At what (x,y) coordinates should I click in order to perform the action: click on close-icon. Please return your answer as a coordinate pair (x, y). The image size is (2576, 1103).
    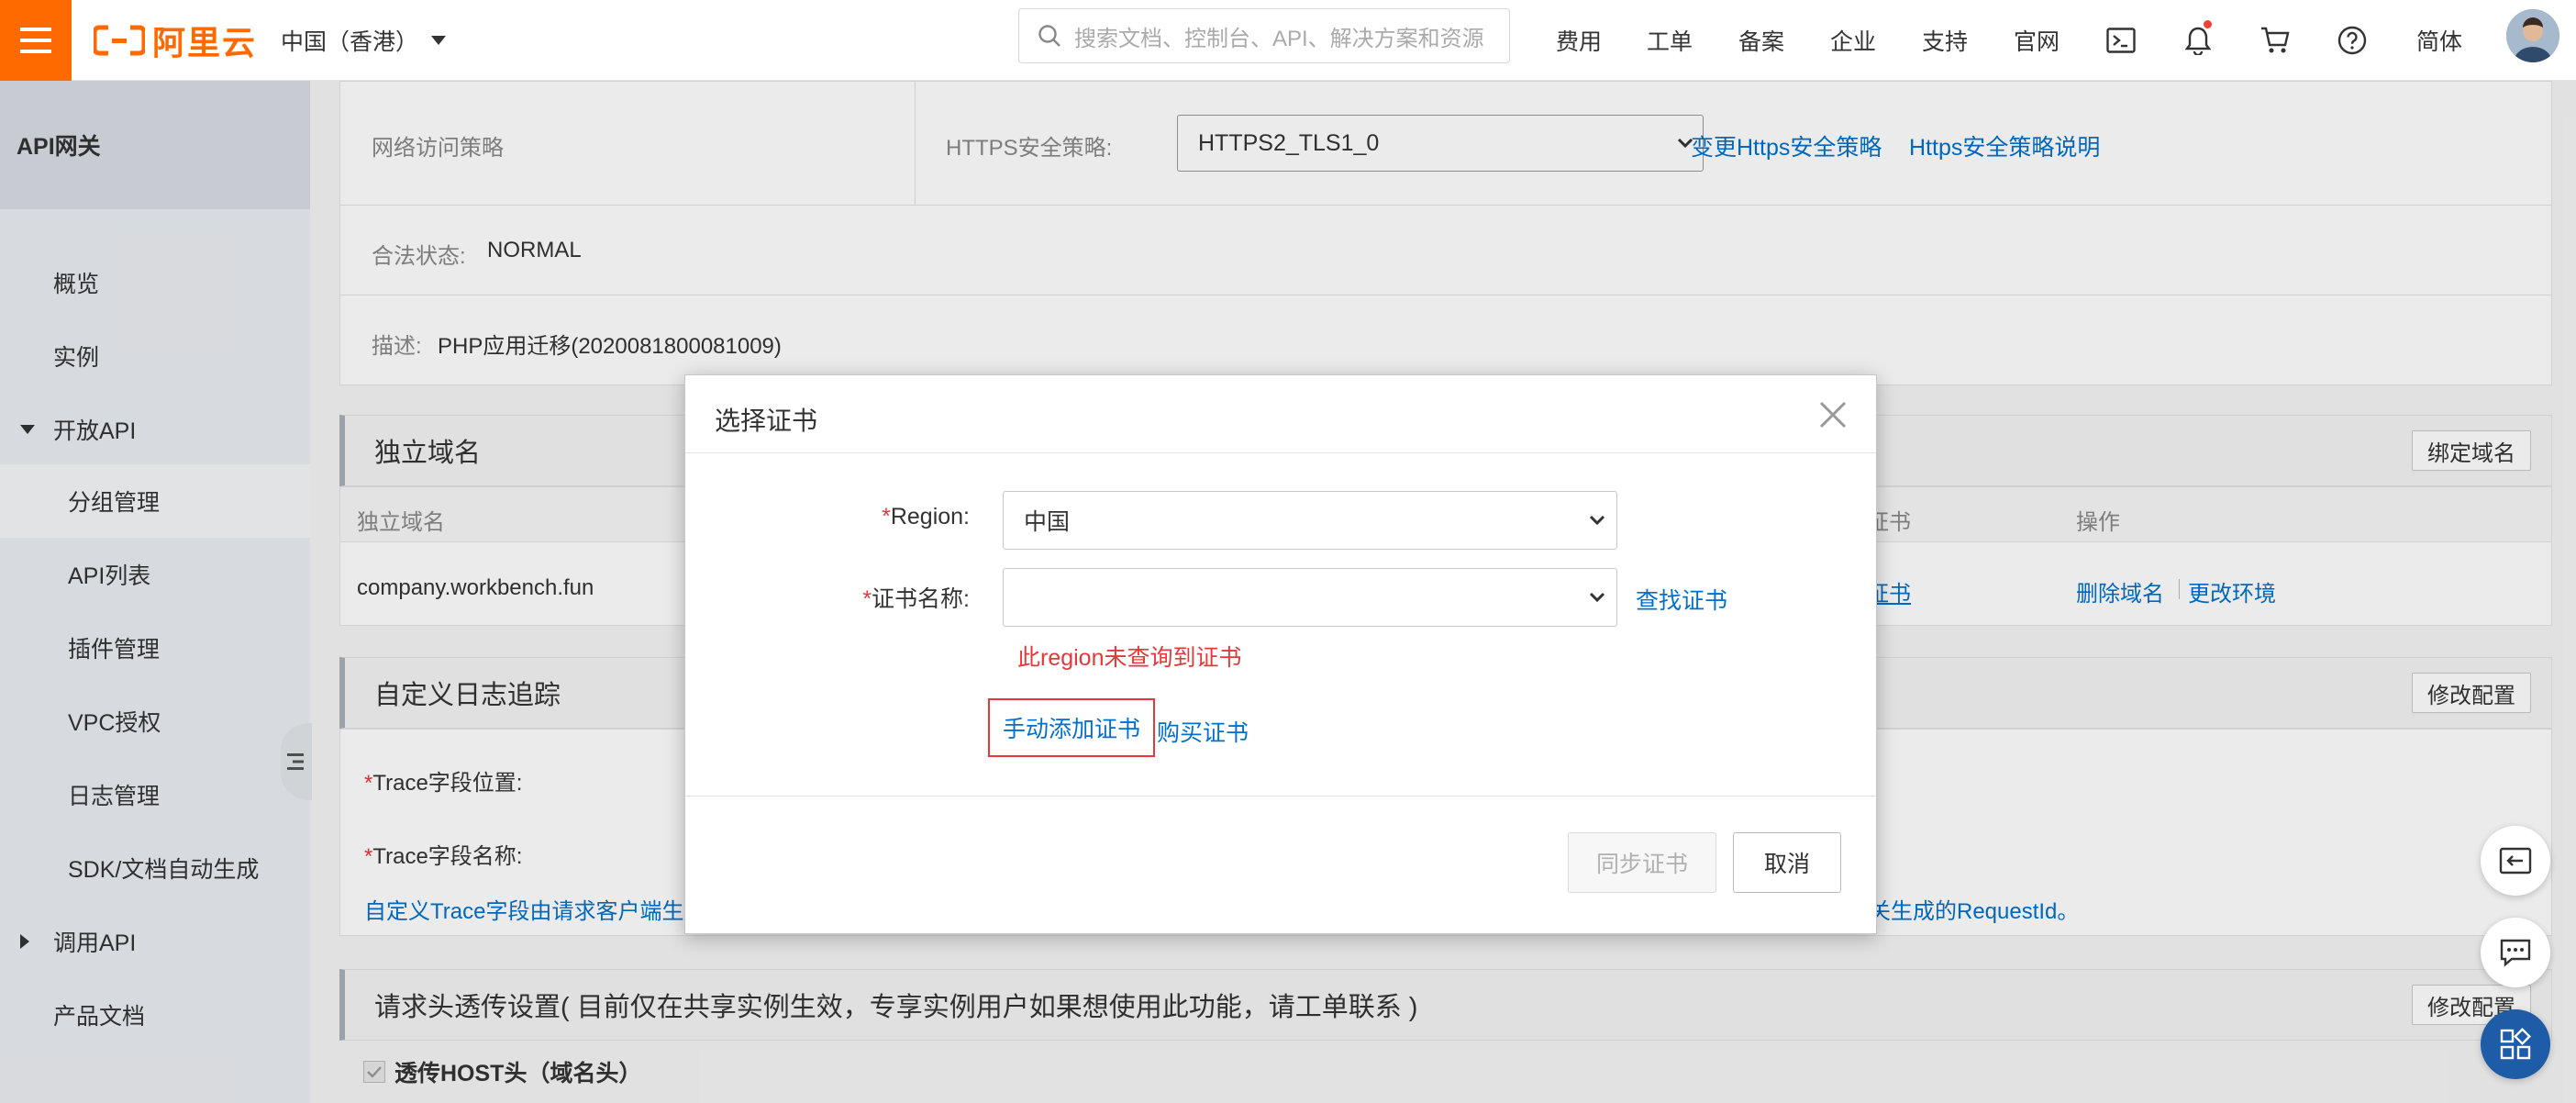
    Looking at the image, I should click on (1833, 415).